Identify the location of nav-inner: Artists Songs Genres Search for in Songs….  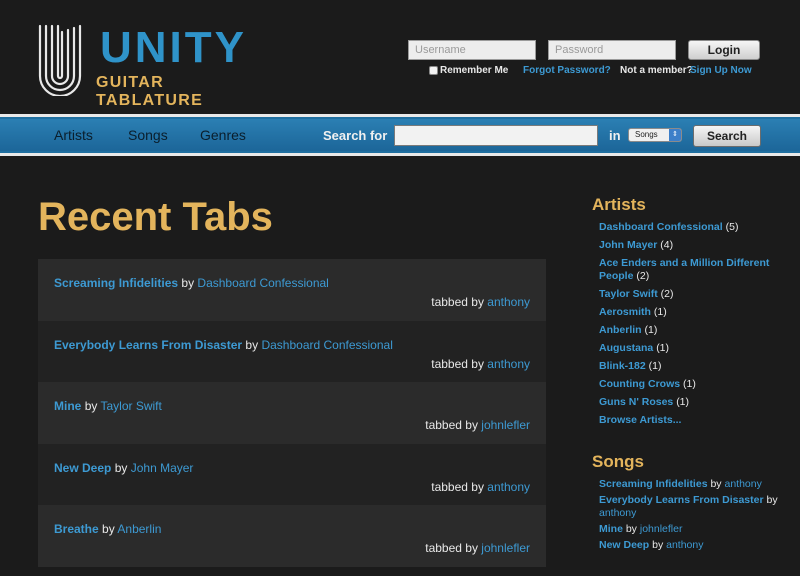
(400, 135).